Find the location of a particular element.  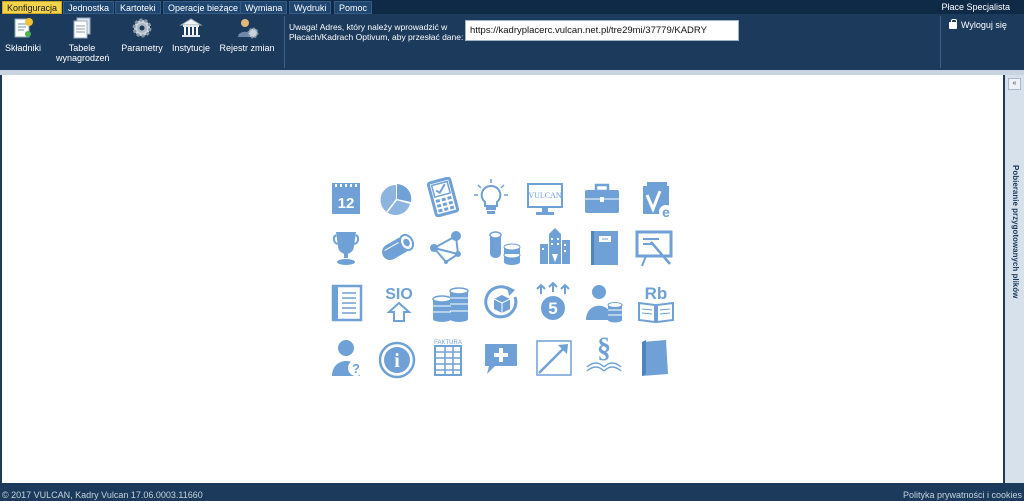

components-button: Składniki is located at coordinates (23, 34).